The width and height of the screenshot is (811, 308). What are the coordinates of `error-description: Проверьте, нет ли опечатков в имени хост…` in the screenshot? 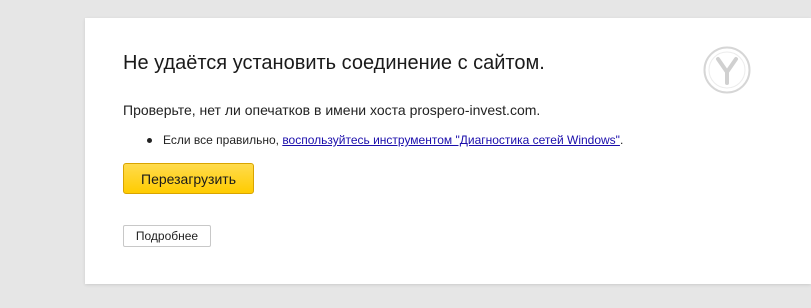 It's located at (332, 110).